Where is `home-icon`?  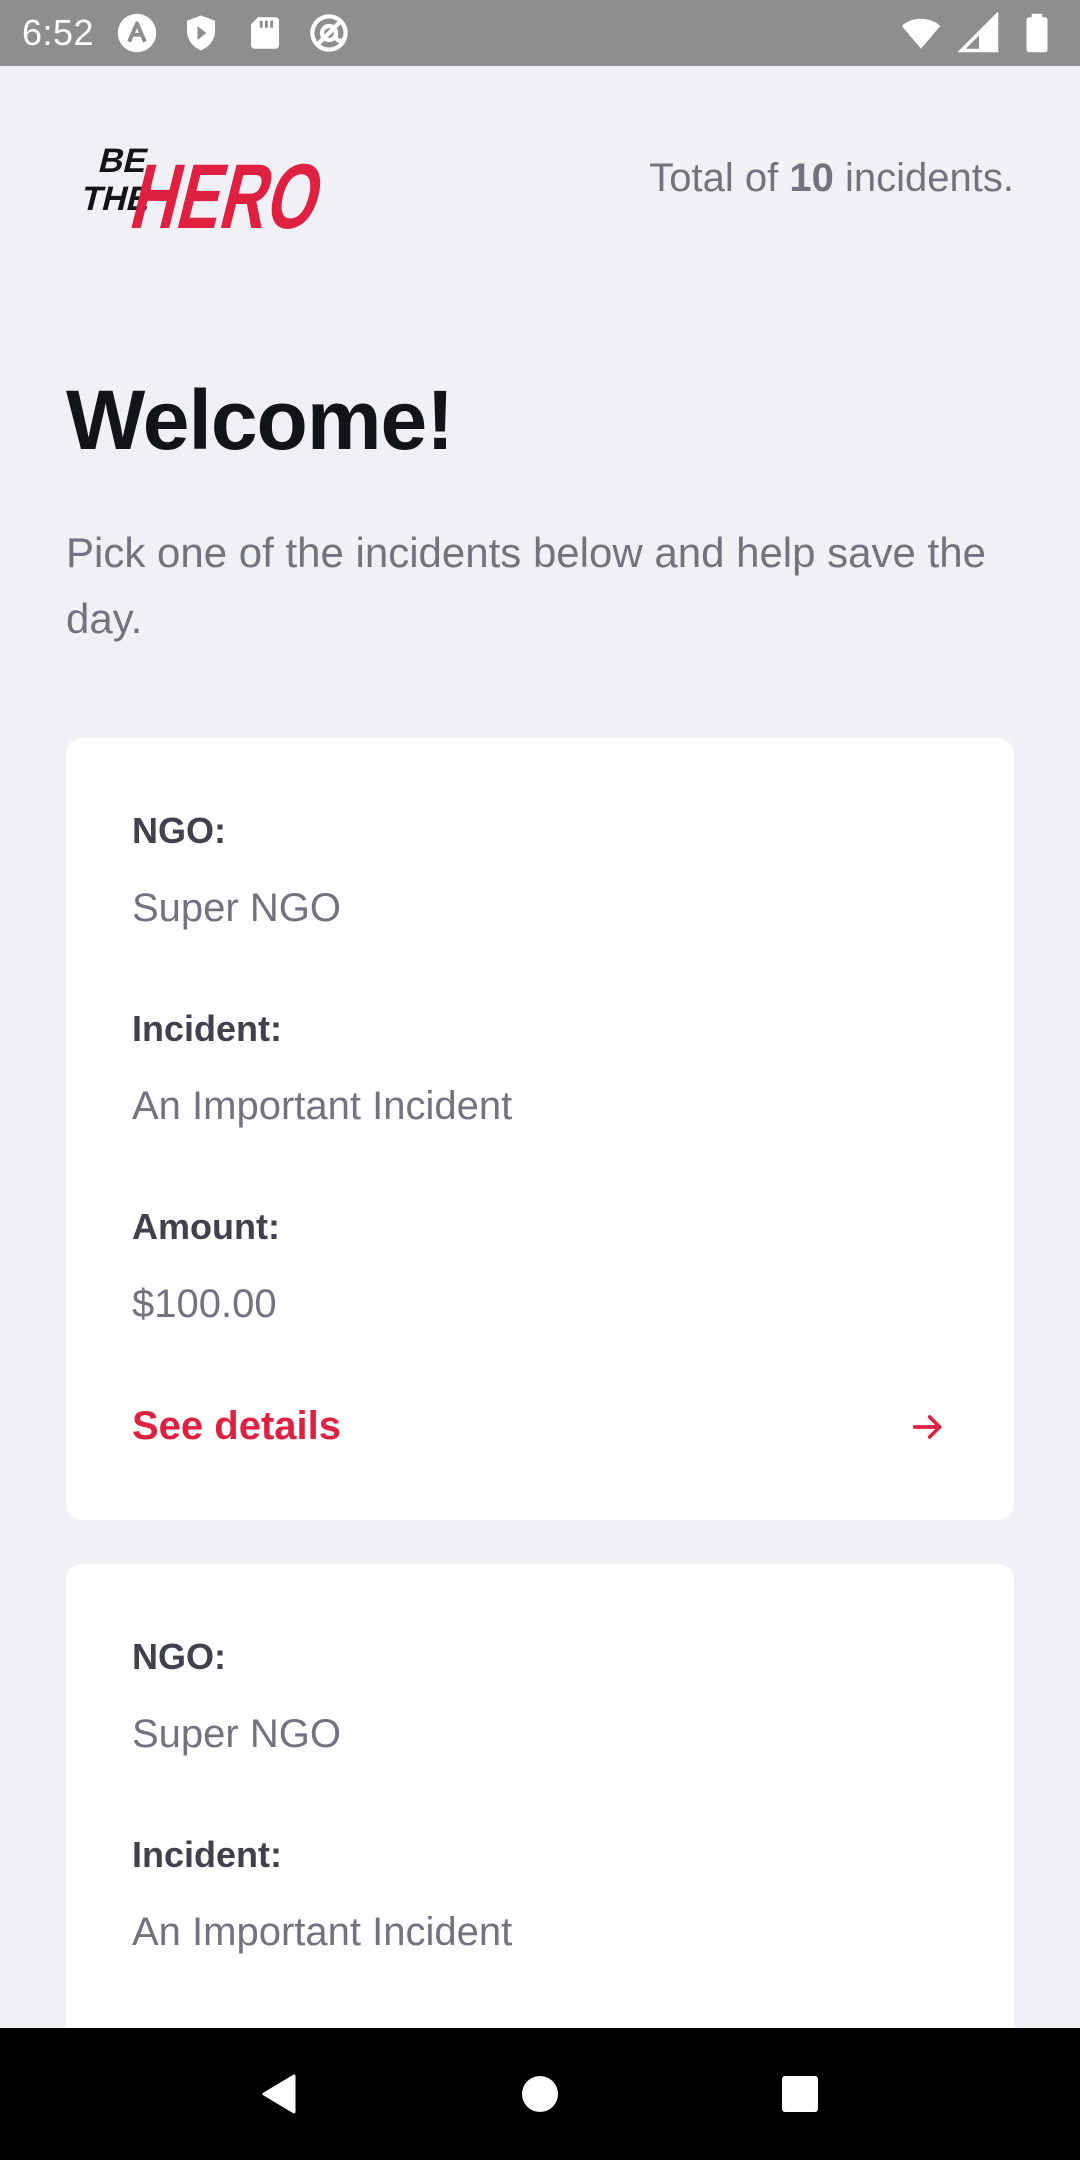 home-icon is located at coordinates (540, 2094).